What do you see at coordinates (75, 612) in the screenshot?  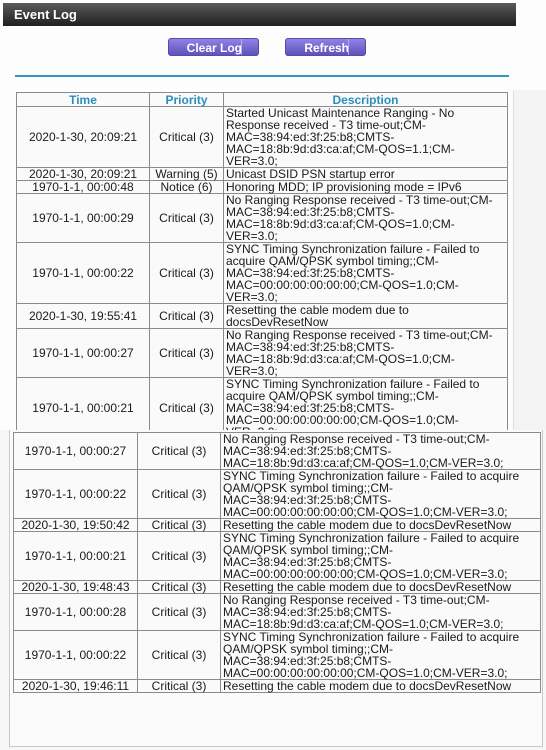 I see `event-time: 1970-1-1, 00:00:28` at bounding box center [75, 612].